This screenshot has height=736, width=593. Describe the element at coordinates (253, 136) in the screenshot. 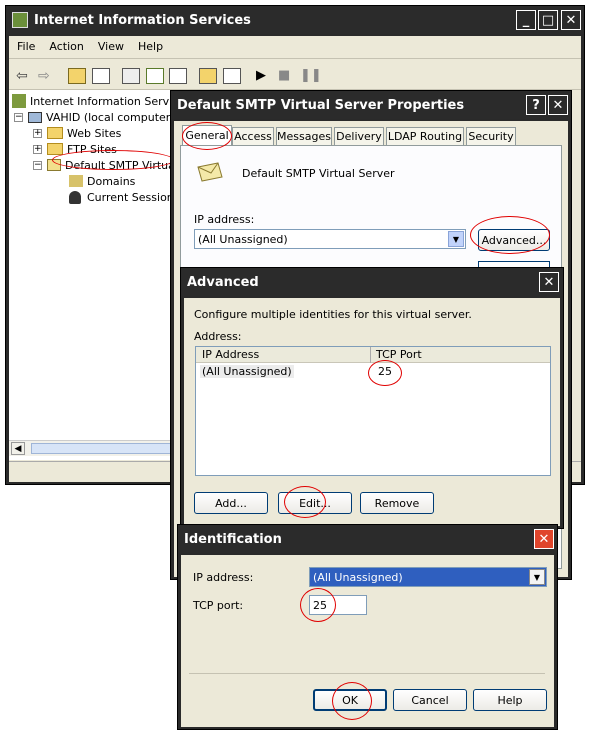

I see `tab-access: Access` at that location.